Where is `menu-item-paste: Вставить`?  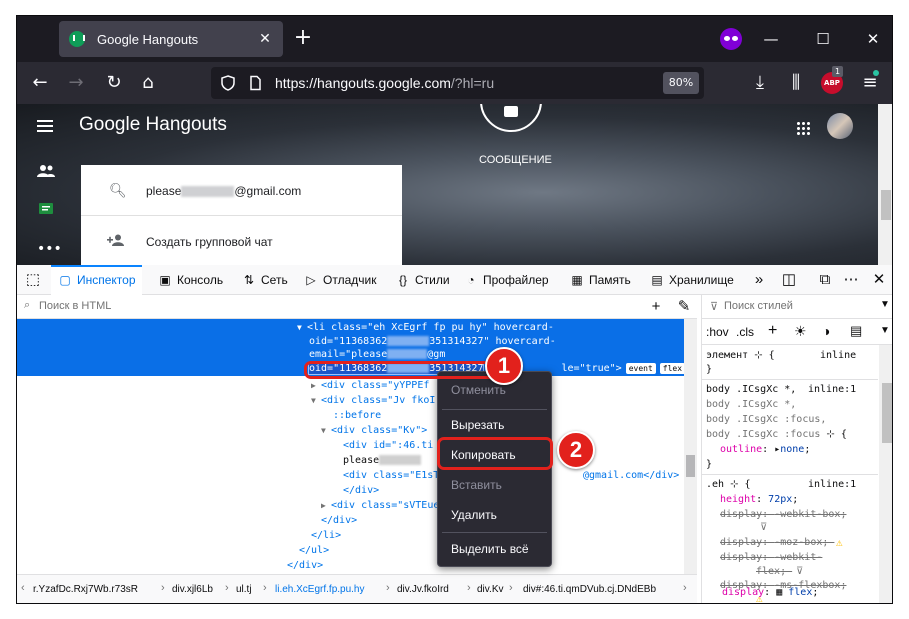
menu-item-paste: Вставить is located at coordinates (494, 485).